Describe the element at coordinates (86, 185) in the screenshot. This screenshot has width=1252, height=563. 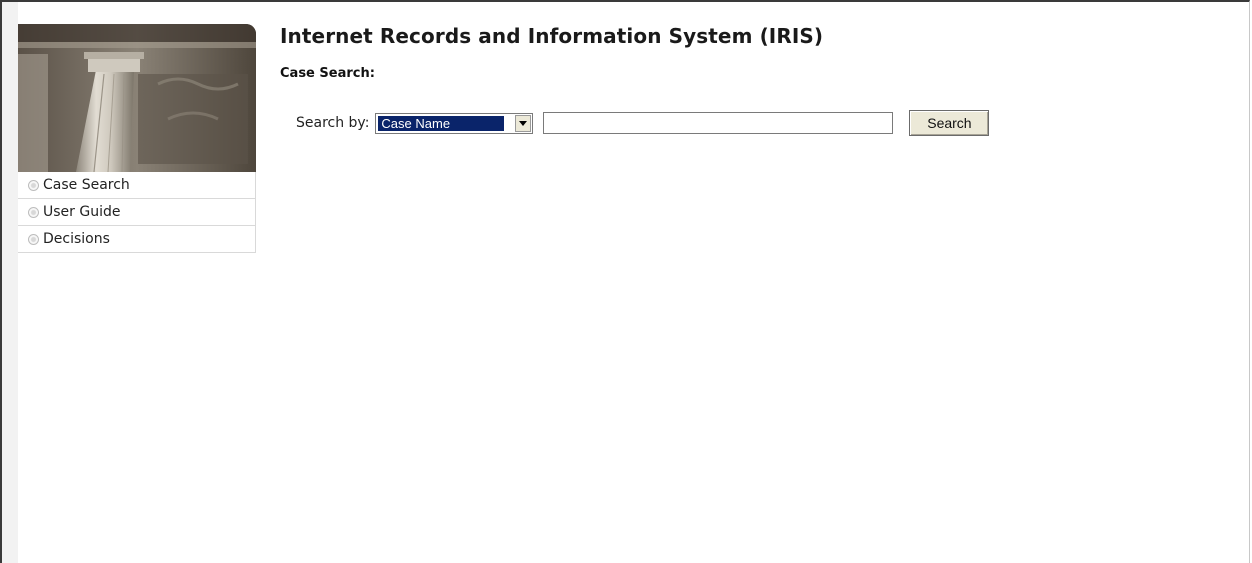
I see `sidebar-item-label: Case Search` at that location.